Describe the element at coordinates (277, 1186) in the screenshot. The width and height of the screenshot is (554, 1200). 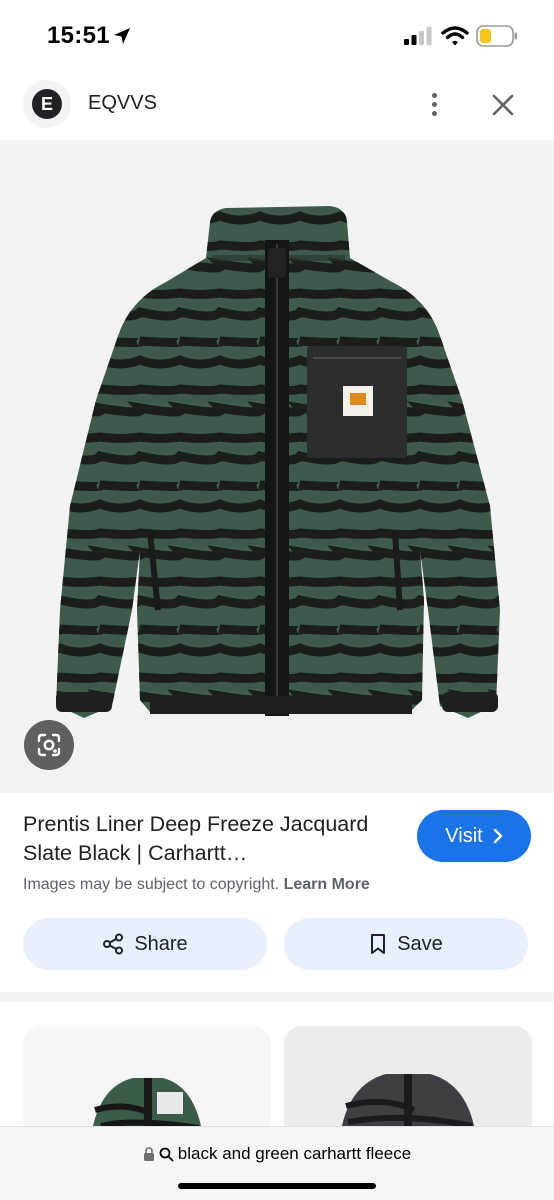
I see `home-indicator` at that location.